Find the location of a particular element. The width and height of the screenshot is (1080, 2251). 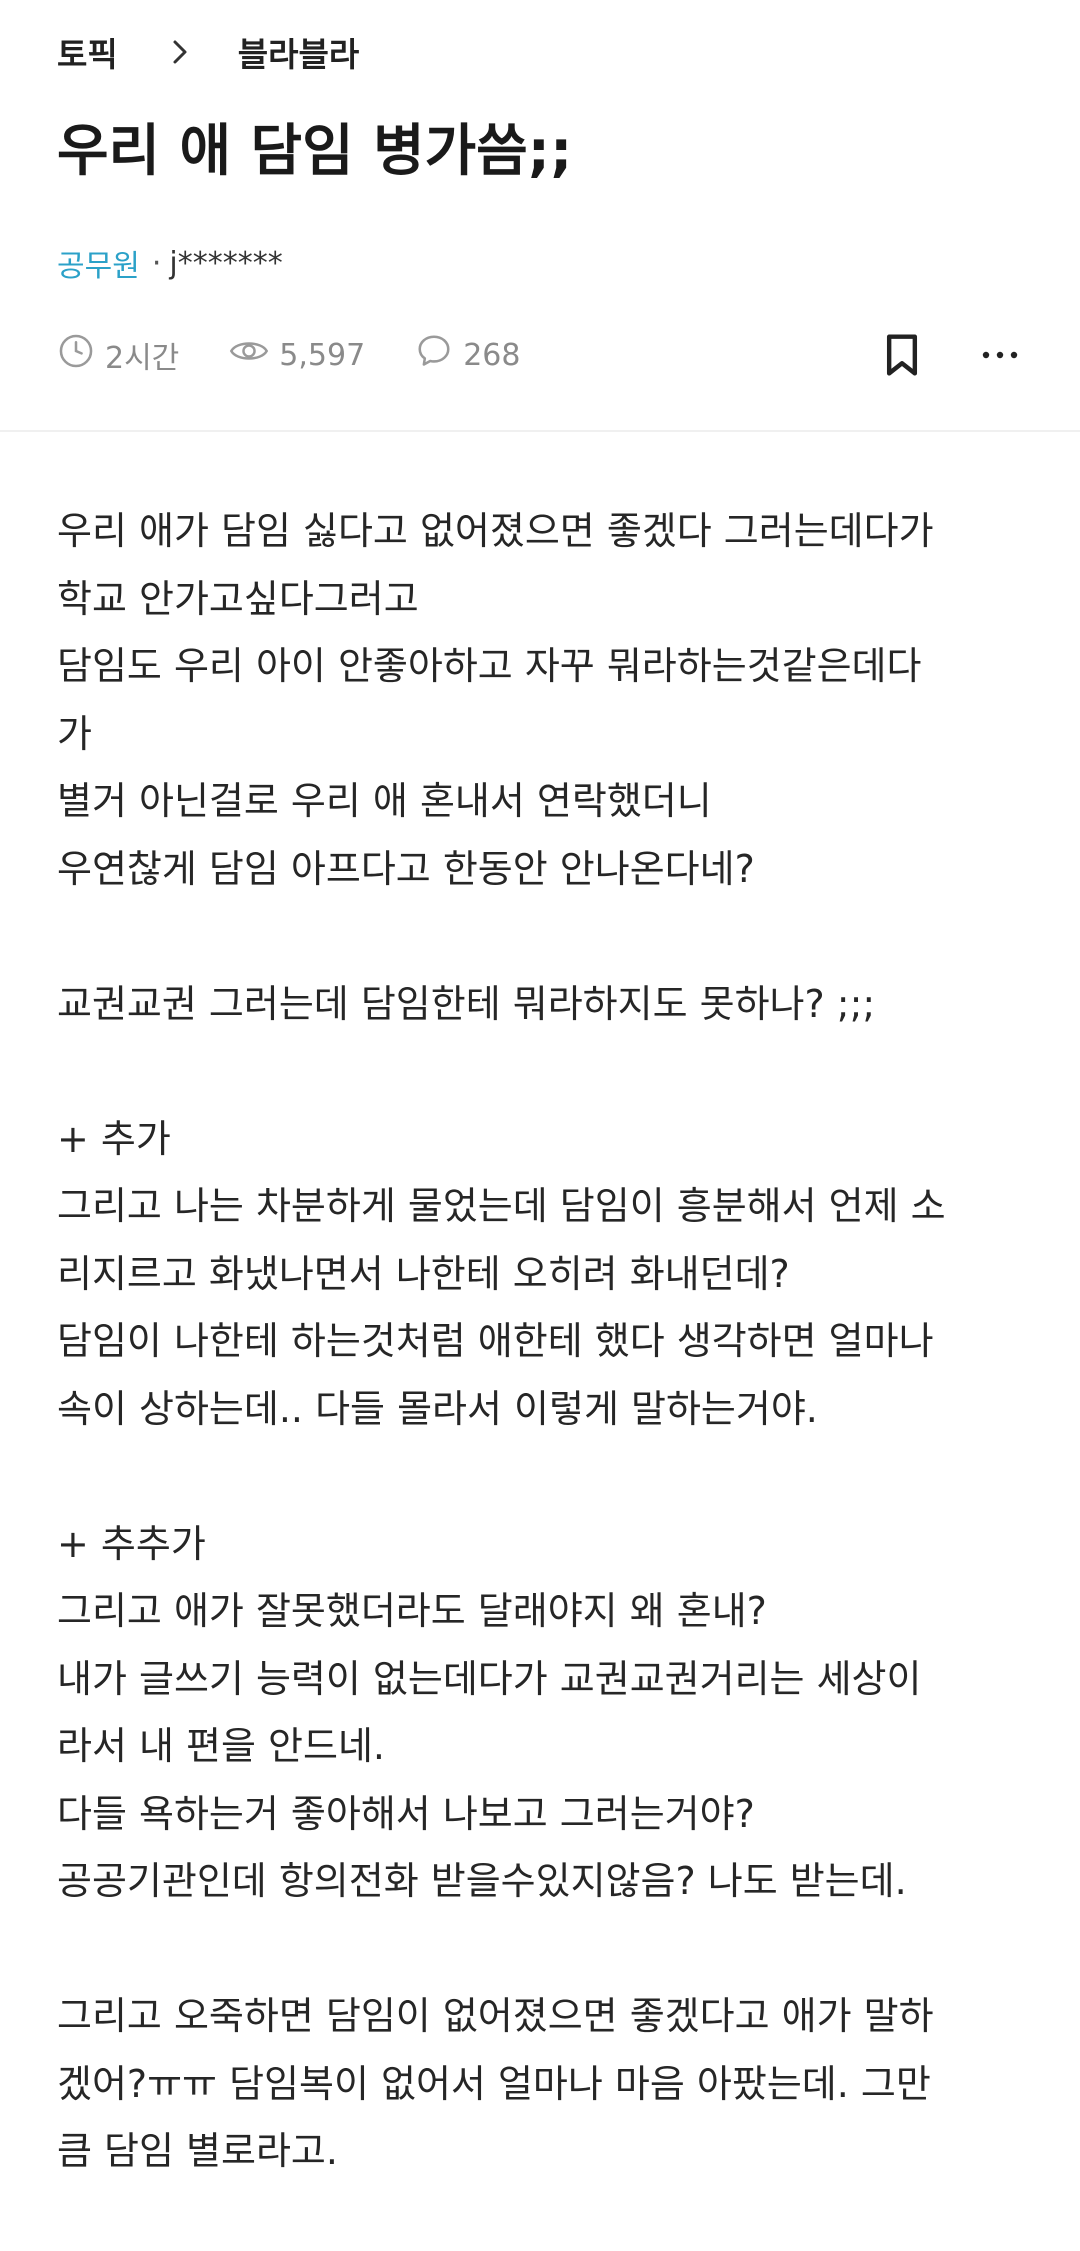

bookmark-icon is located at coordinates (902, 355).